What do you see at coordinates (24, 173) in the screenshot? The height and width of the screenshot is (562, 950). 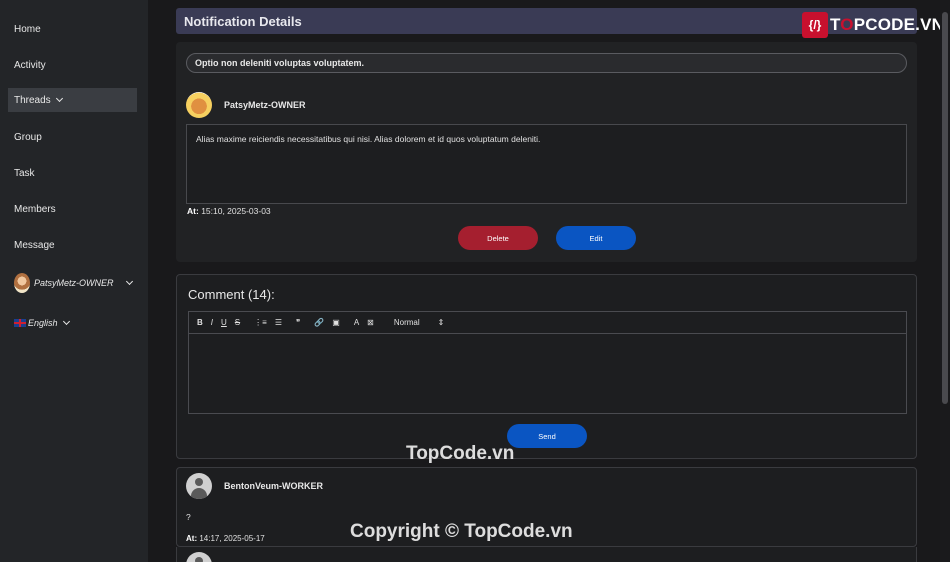 I see `sidebar-item-label: Task` at bounding box center [24, 173].